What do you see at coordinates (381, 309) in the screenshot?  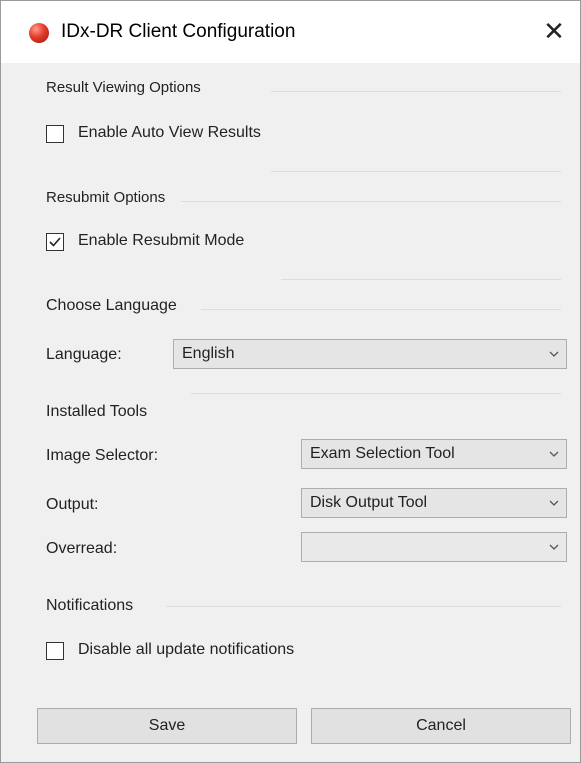 I see `language-separator` at bounding box center [381, 309].